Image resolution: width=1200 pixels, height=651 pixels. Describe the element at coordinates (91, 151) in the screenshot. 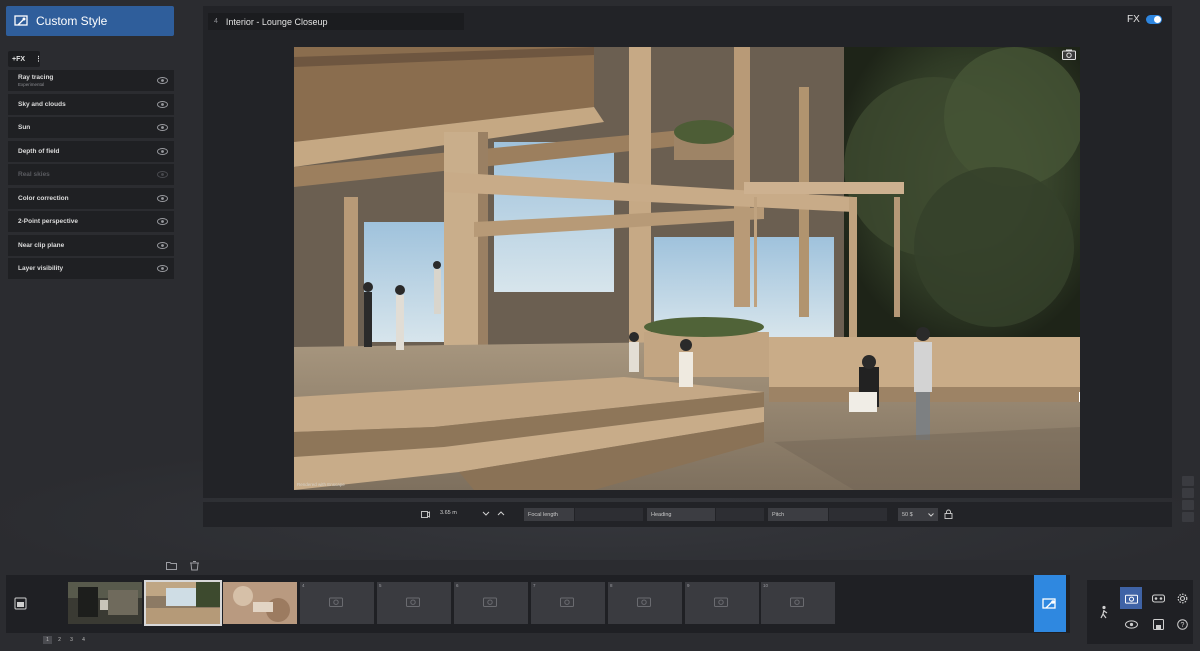

I see `effect-row-depth-of-field: Depth of field` at that location.